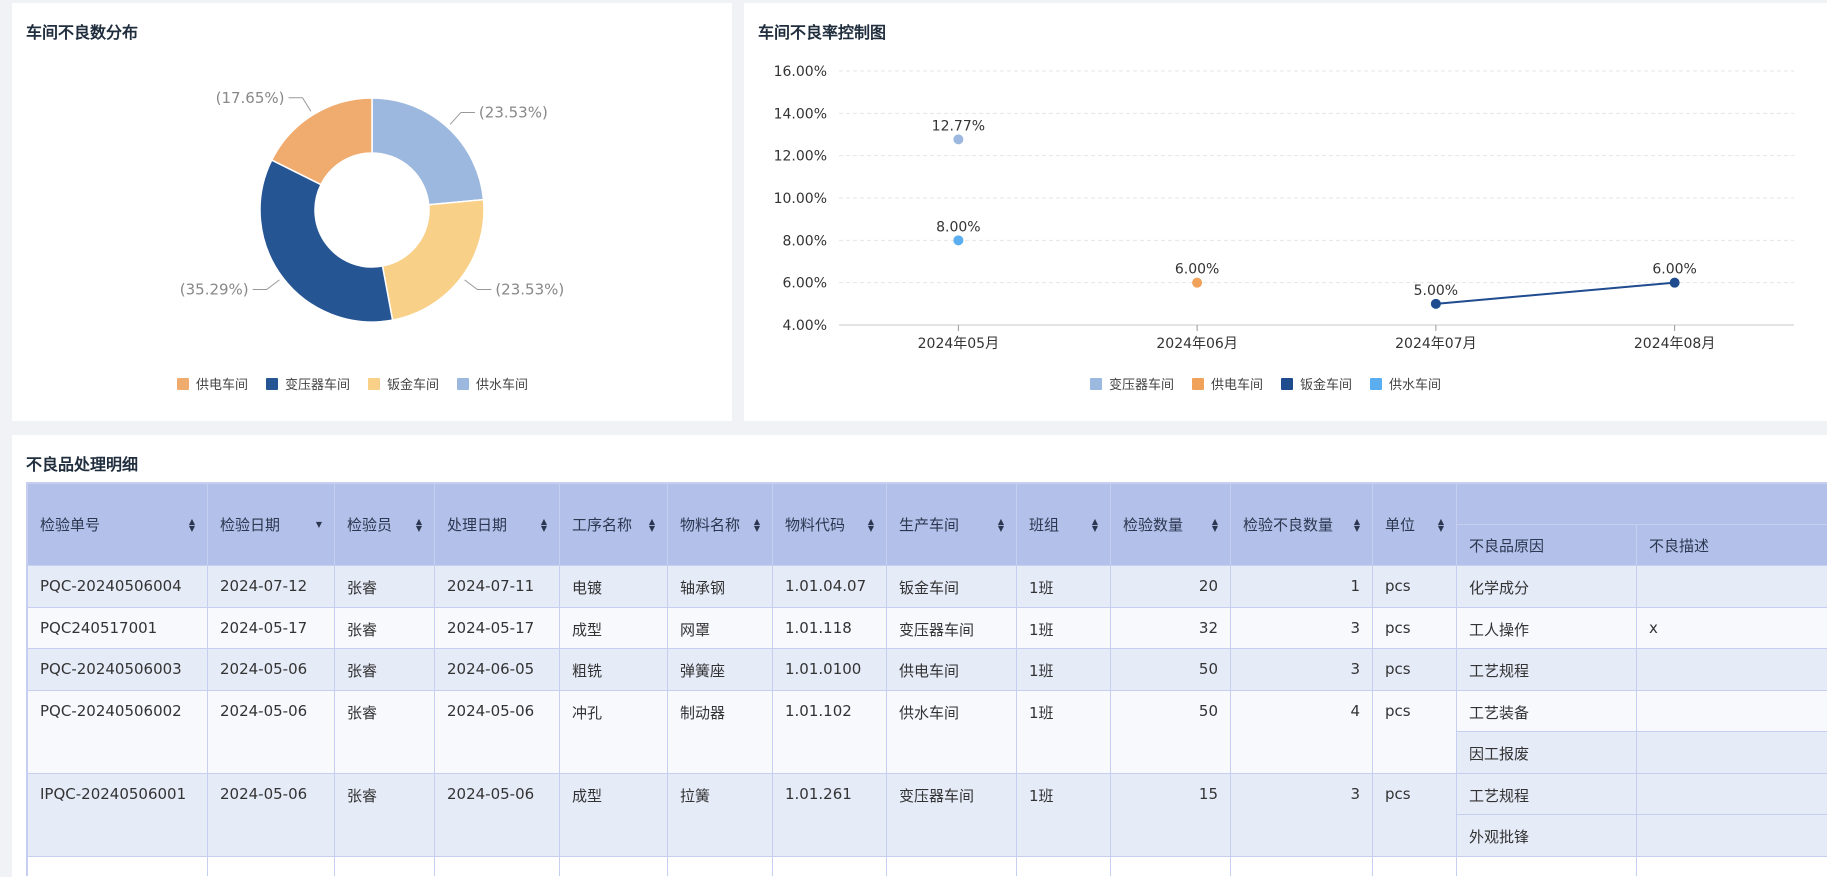 Image resolution: width=1827 pixels, height=877 pixels. I want to click on control-legend: 变压器车间 供电车间 钣金车间 供水车间, so click(1265, 383).